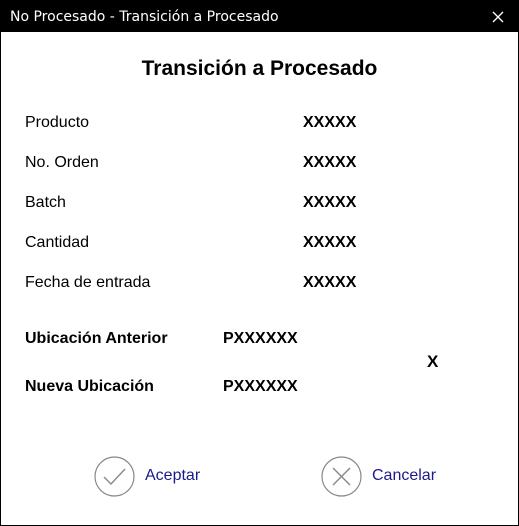 The image size is (519, 526). I want to click on title-bar: No Procesado - Transición a Procesado, so click(259, 16).